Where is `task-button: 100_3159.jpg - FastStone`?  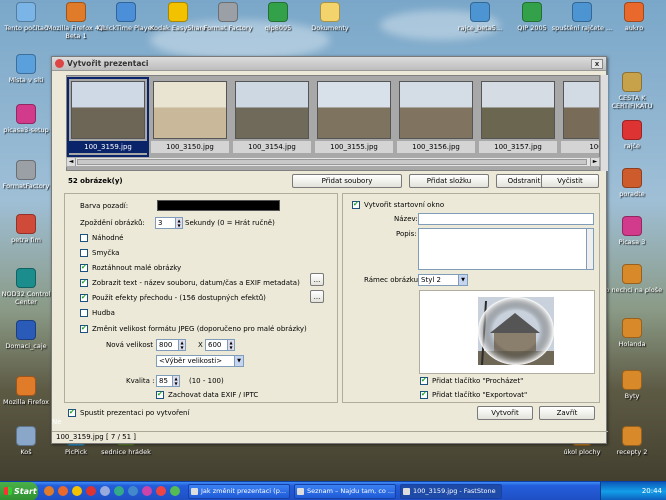
task-button: 100_3159.jpg - FastStone is located at coordinates (451, 491).